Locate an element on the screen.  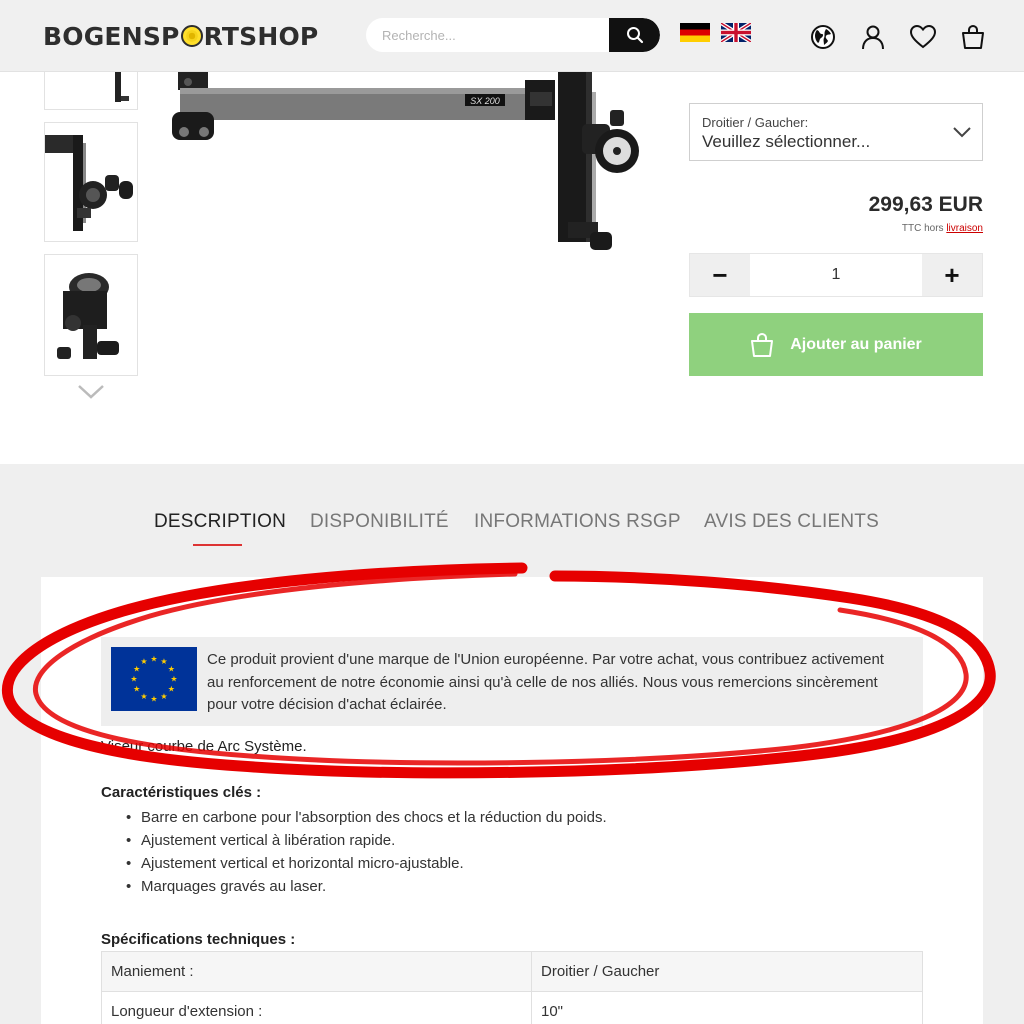
tab-availability: DISPONIBILITÉ is located at coordinates (379, 522).